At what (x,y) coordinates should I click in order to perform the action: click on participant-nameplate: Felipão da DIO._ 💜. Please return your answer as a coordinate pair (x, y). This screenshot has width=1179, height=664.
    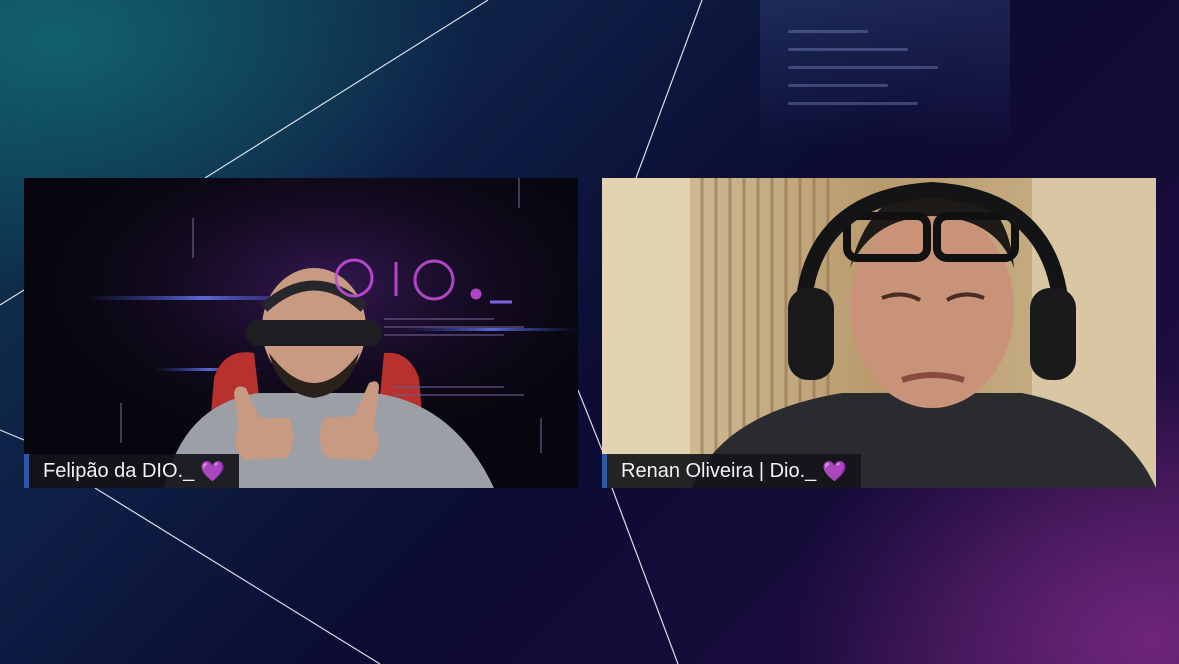
    Looking at the image, I should click on (132, 471).